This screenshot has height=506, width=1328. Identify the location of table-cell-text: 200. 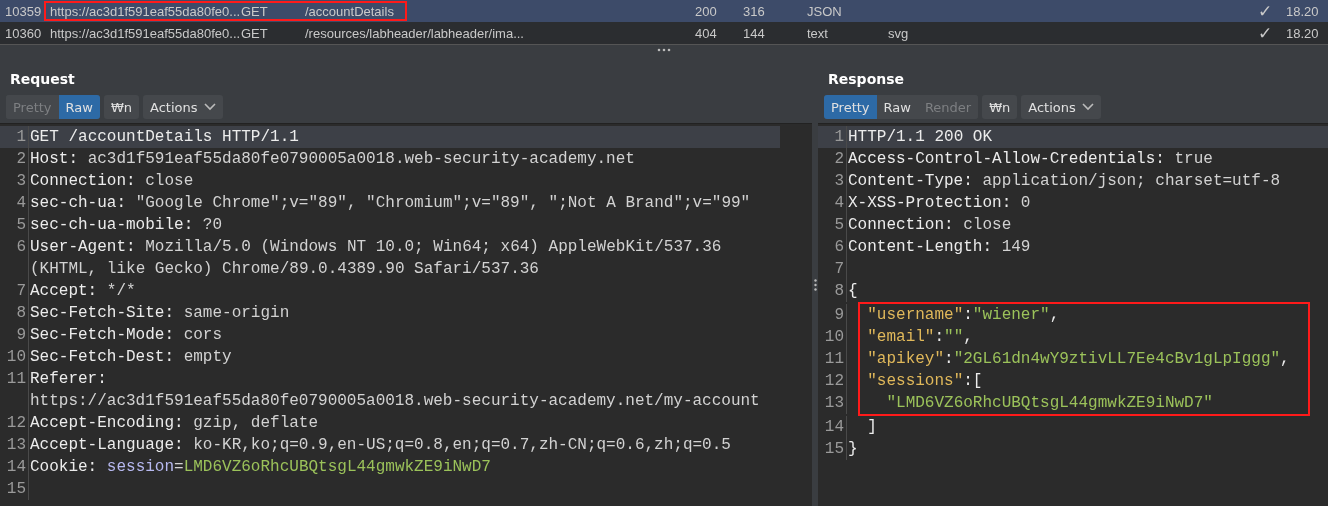
(706, 11).